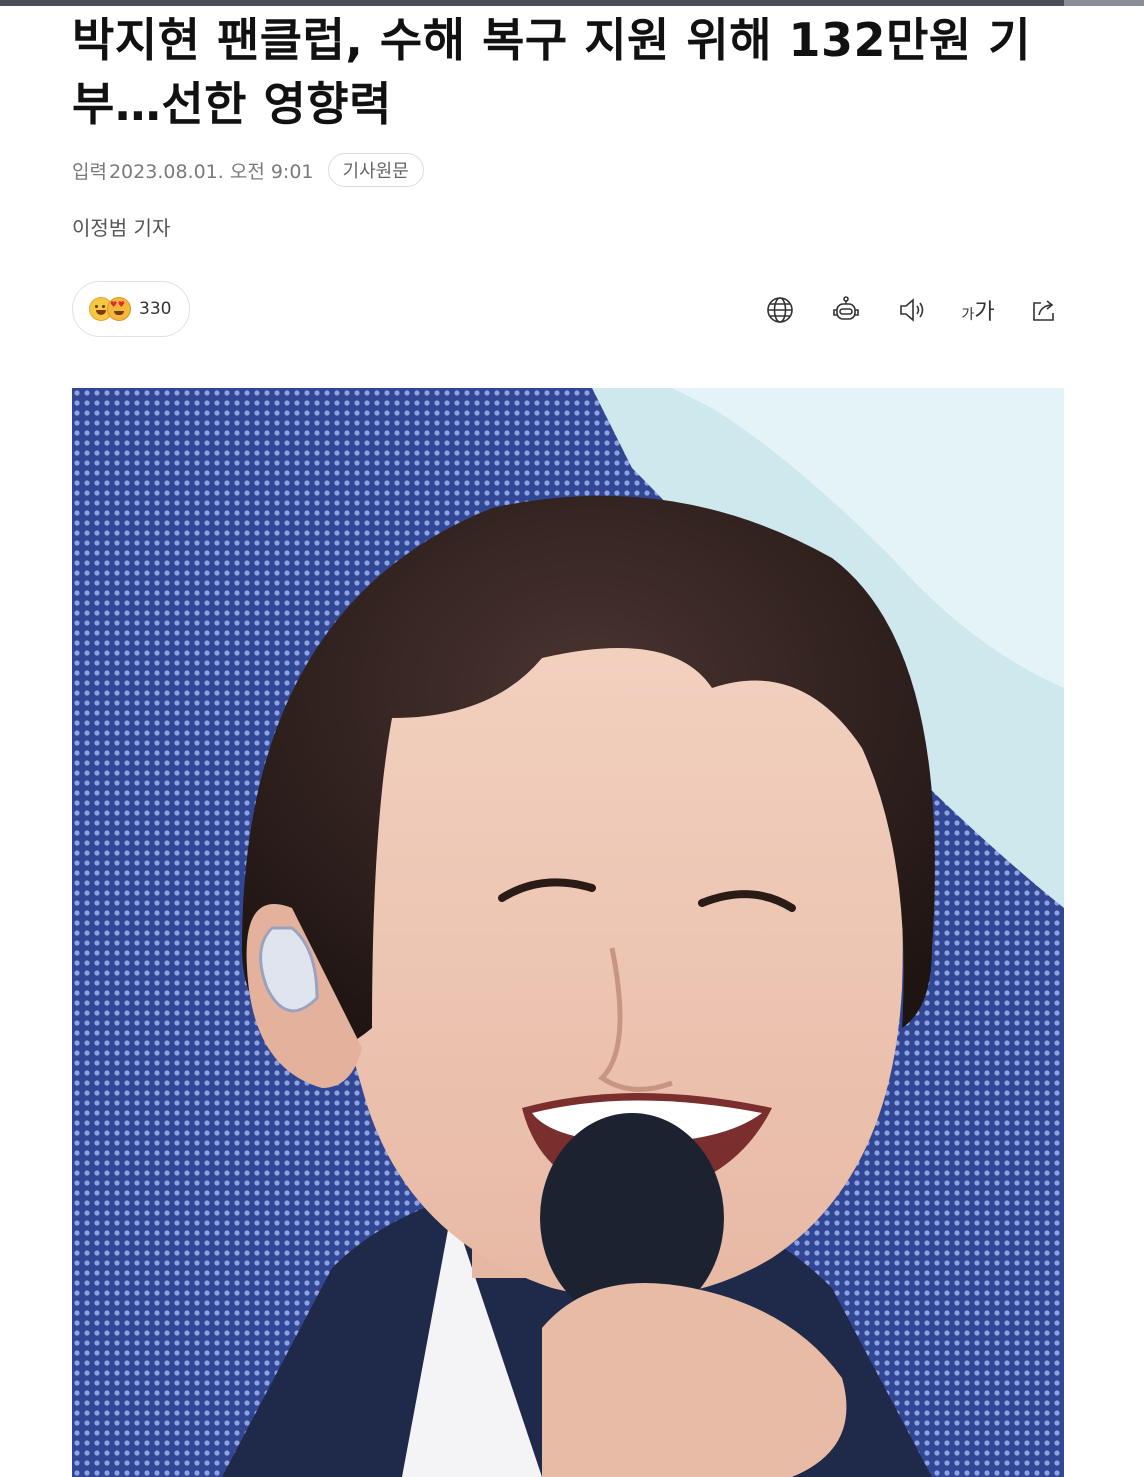 The width and height of the screenshot is (1144, 1477). Describe the element at coordinates (89, 171) in the screenshot. I see `input-date-label: 입력` at that location.